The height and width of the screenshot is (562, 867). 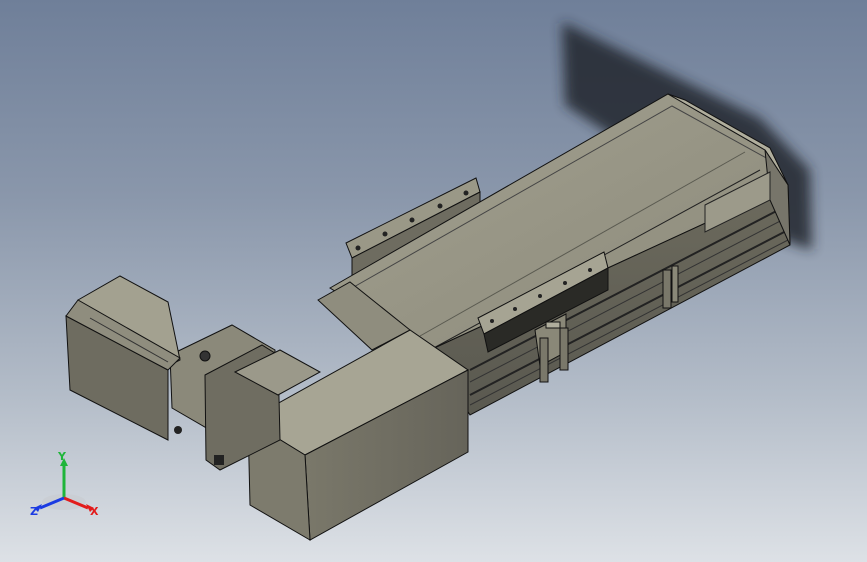 What do you see at coordinates (62, 456) in the screenshot?
I see `triad-y-label: Y` at bounding box center [62, 456].